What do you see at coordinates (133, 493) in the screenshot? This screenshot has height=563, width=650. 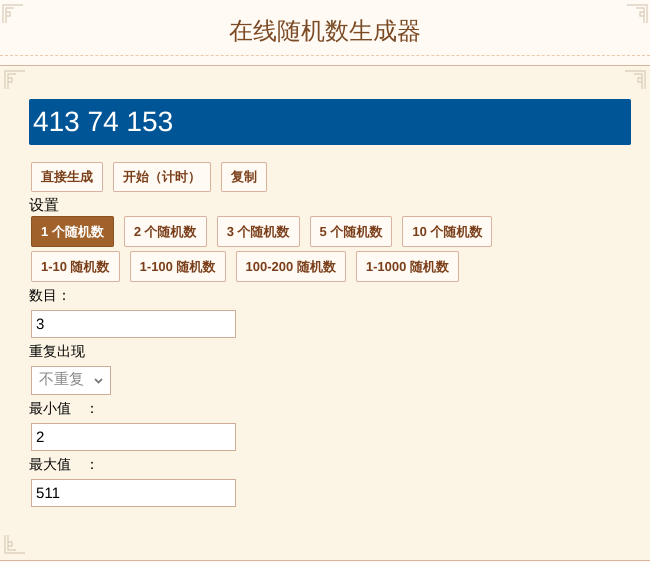 I see `input-field: 511` at bounding box center [133, 493].